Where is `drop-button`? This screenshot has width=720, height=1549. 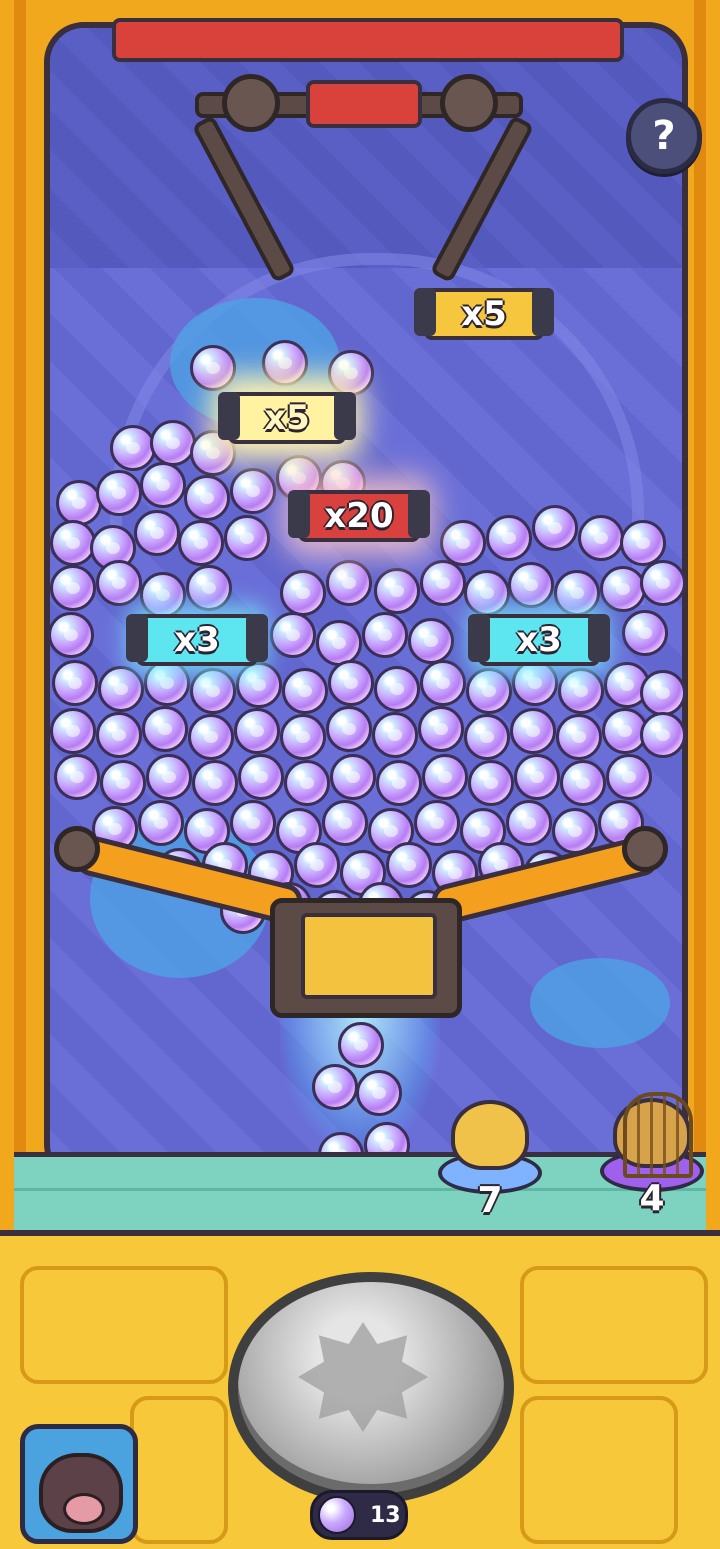
drop-button is located at coordinates (371, 1388).